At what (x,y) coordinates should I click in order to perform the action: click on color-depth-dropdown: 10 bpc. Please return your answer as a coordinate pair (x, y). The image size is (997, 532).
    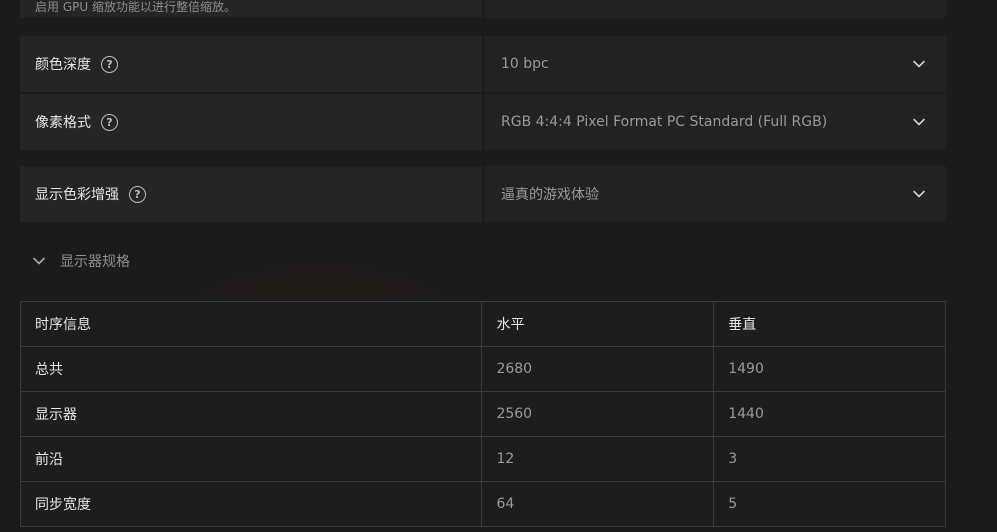
    Looking at the image, I should click on (715, 64).